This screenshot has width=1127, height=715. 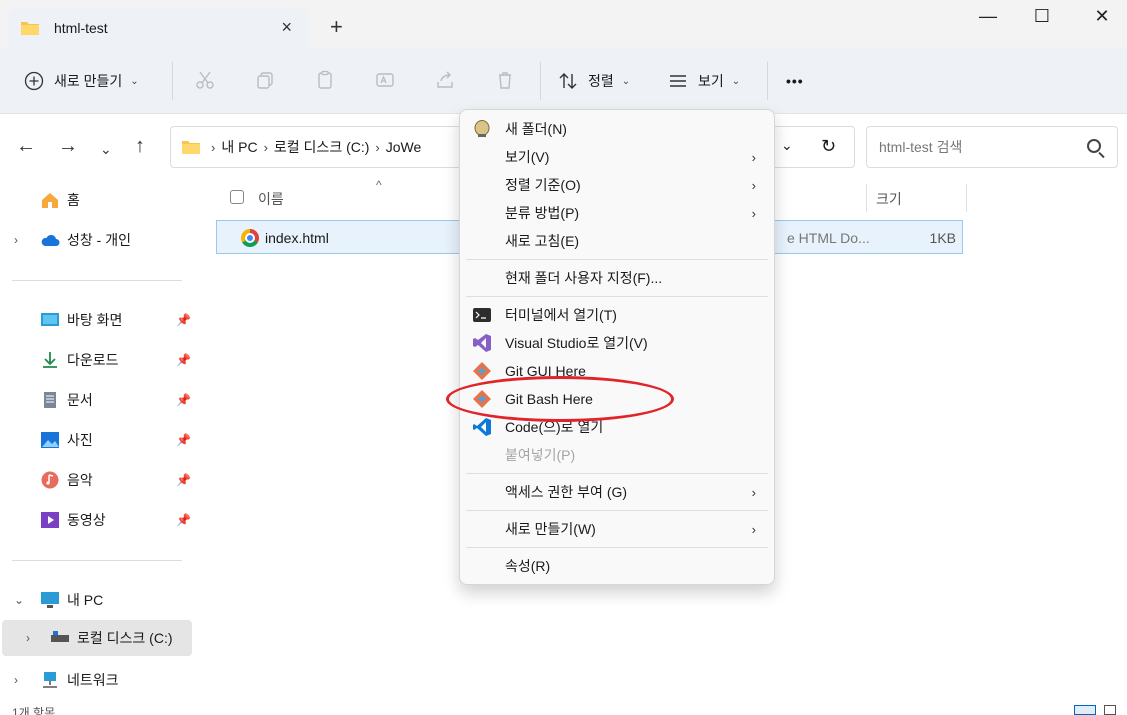 What do you see at coordinates (205, 81) in the screenshot?
I see `cut-icon` at bounding box center [205, 81].